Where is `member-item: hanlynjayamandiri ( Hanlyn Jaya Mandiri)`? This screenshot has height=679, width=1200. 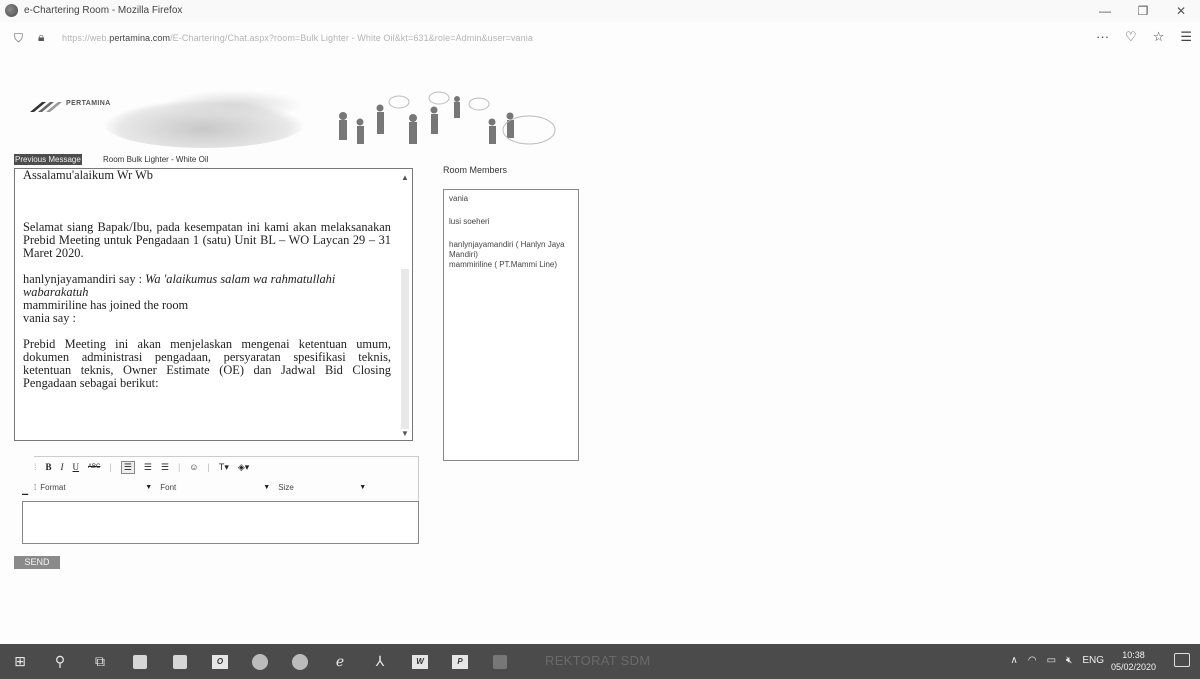 member-item: hanlynjayamandiri ( Hanlyn Jaya Mandiri) is located at coordinates (511, 250).